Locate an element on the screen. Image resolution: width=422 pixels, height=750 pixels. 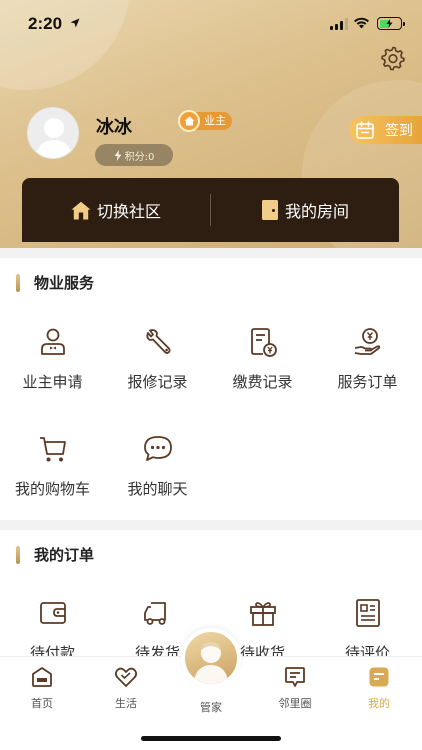
switch-community-label: 切换社区 is located at coordinates (128, 211).